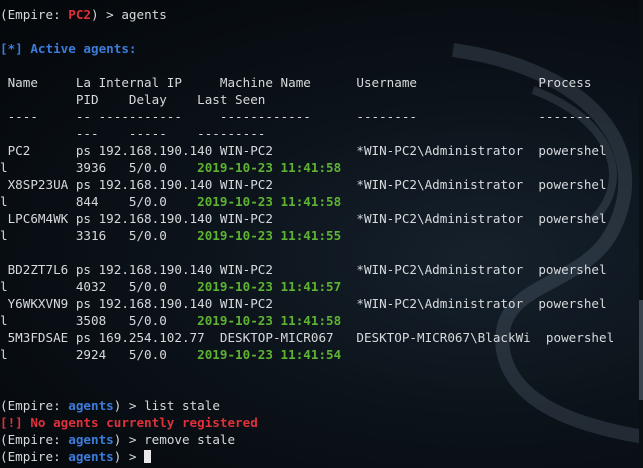 This screenshot has width=643, height=468. What do you see at coordinates (99, 201) in the screenshot?
I see `agent-pid-delay: l 844 5/0.0` at bounding box center [99, 201].